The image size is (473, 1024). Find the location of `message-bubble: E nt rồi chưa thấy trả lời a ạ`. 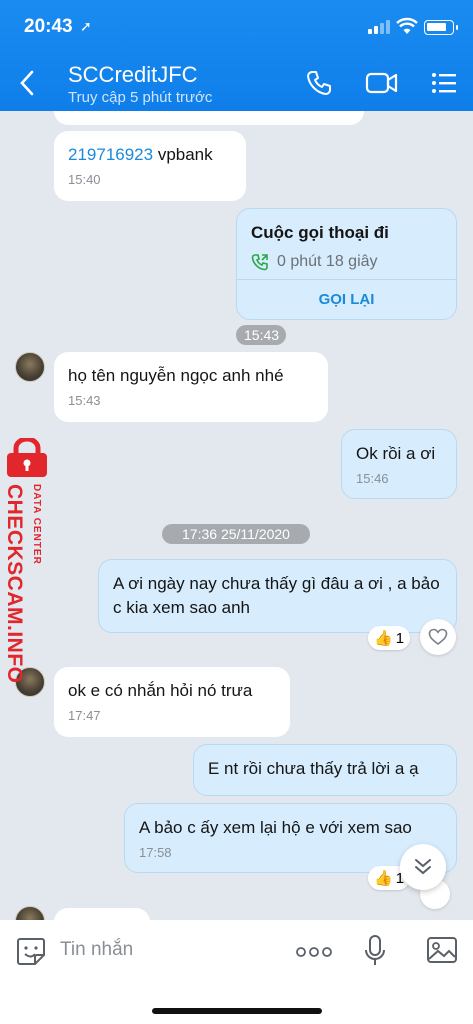

message-bubble: E nt rồi chưa thấy trả lời a ạ is located at coordinates (325, 770).